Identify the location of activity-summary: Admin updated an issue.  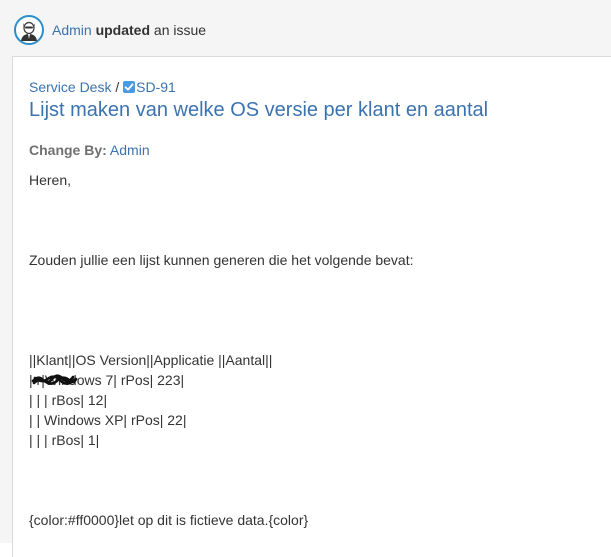
(129, 30).